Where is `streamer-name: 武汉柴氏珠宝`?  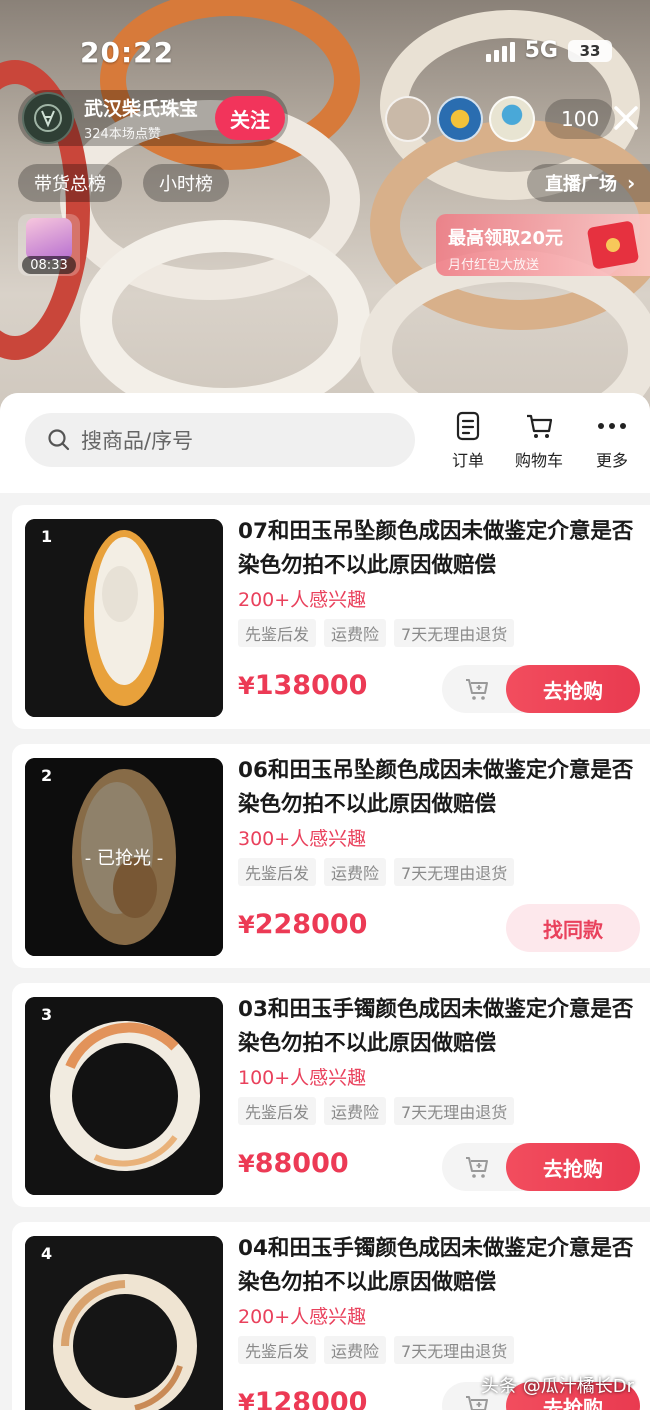
streamer-name: 武汉柴氏珠宝 is located at coordinates (141, 109).